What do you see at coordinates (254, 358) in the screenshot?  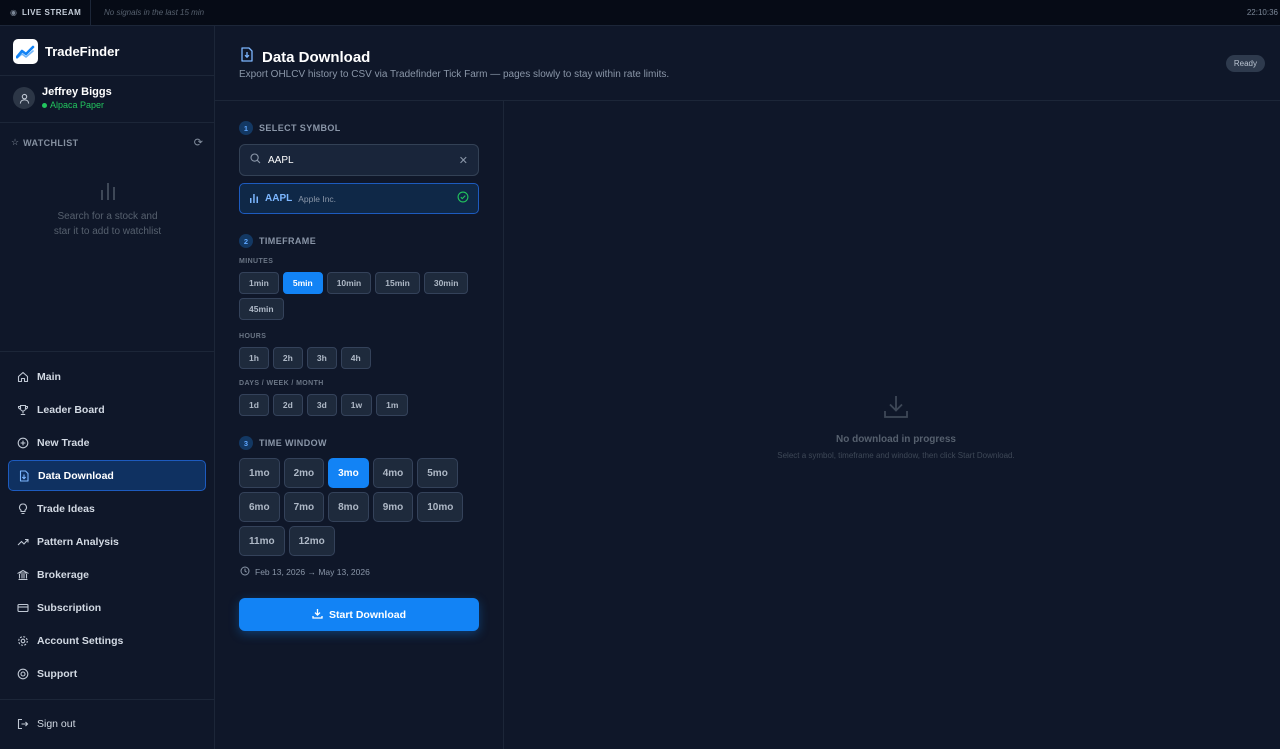 I see `timeframe-hours-option: 1h` at bounding box center [254, 358].